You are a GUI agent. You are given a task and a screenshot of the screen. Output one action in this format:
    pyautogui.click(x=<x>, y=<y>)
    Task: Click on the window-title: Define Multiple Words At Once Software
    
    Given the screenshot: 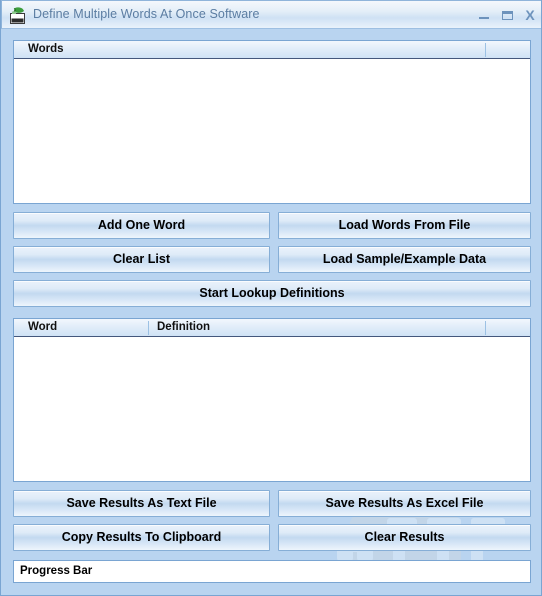 What is the action you would take?
    pyautogui.click(x=146, y=14)
    